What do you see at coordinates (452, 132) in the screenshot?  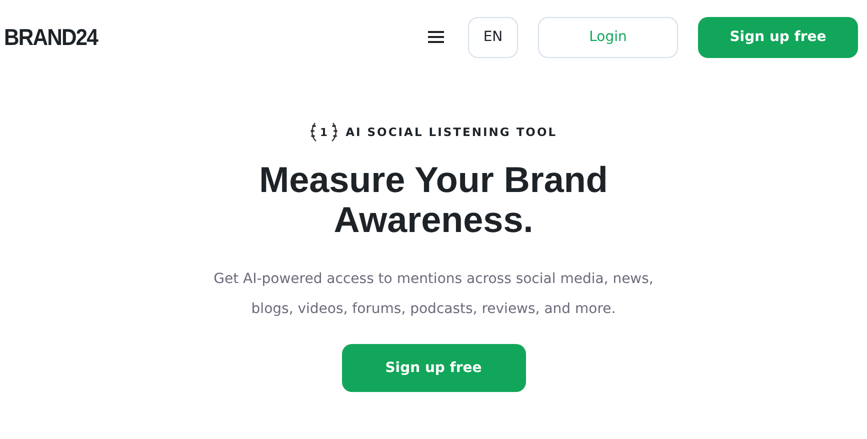 I see `badge-text: AI SOCIAL LISTENING TOOL` at bounding box center [452, 132].